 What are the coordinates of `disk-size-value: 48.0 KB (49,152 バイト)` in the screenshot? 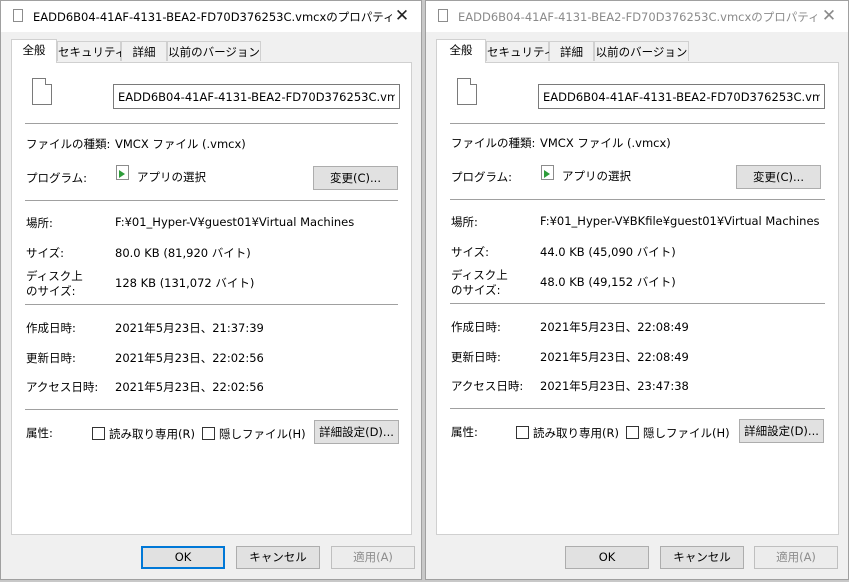 It's located at (608, 282).